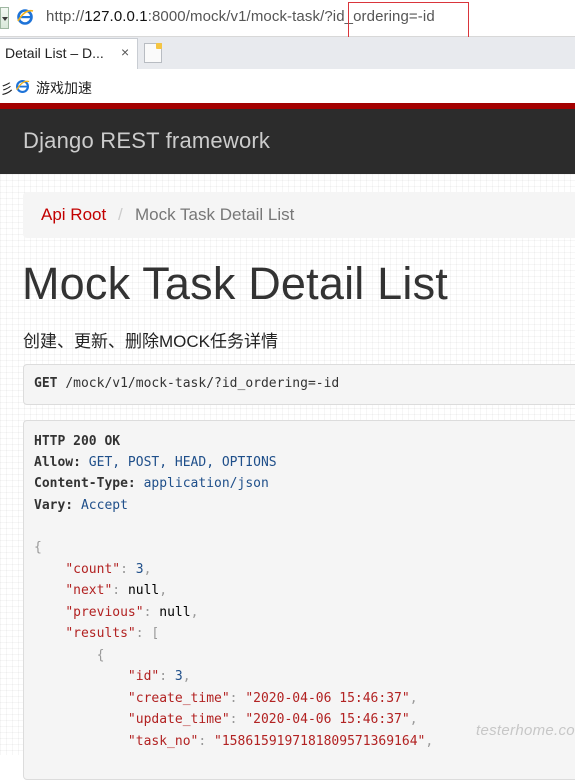 The width and height of the screenshot is (575, 780). I want to click on json-line: "results": [, so click(112, 633).